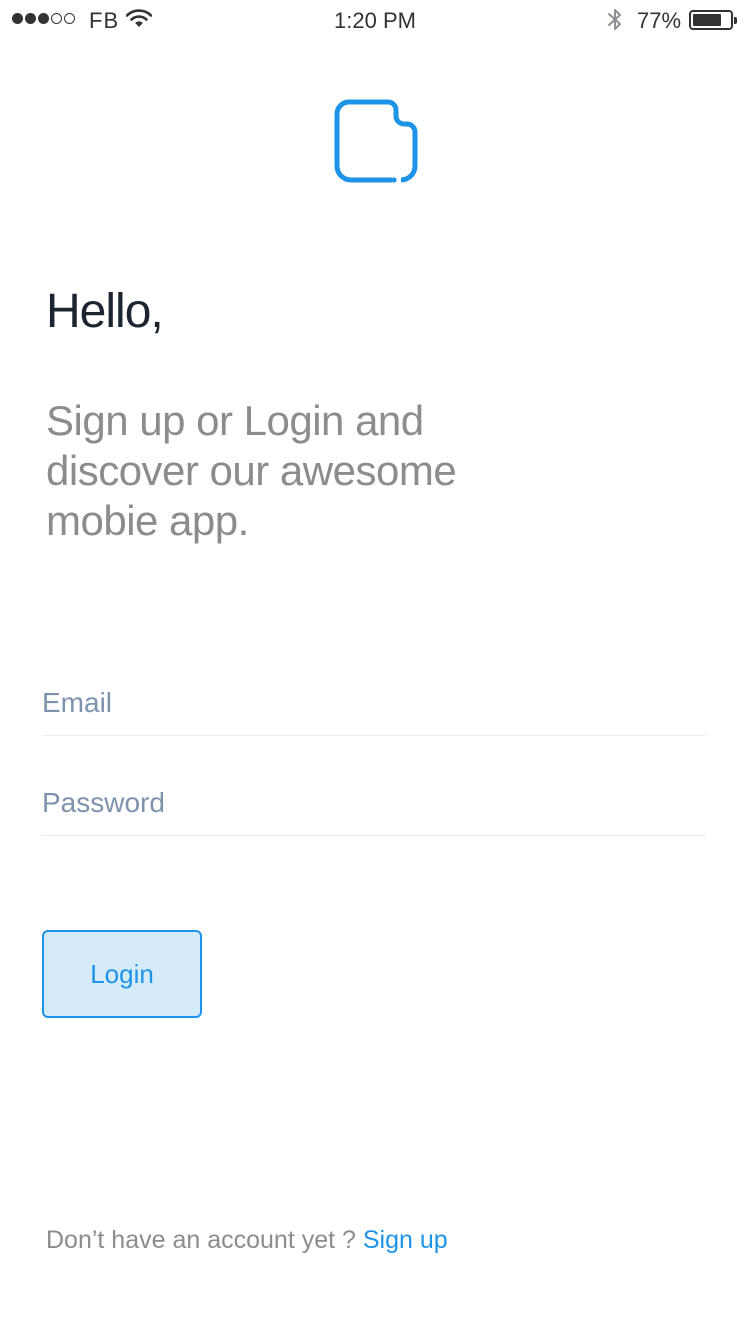 This screenshot has height=1334, width=750. I want to click on battery-percentage: 77%, so click(659, 20).